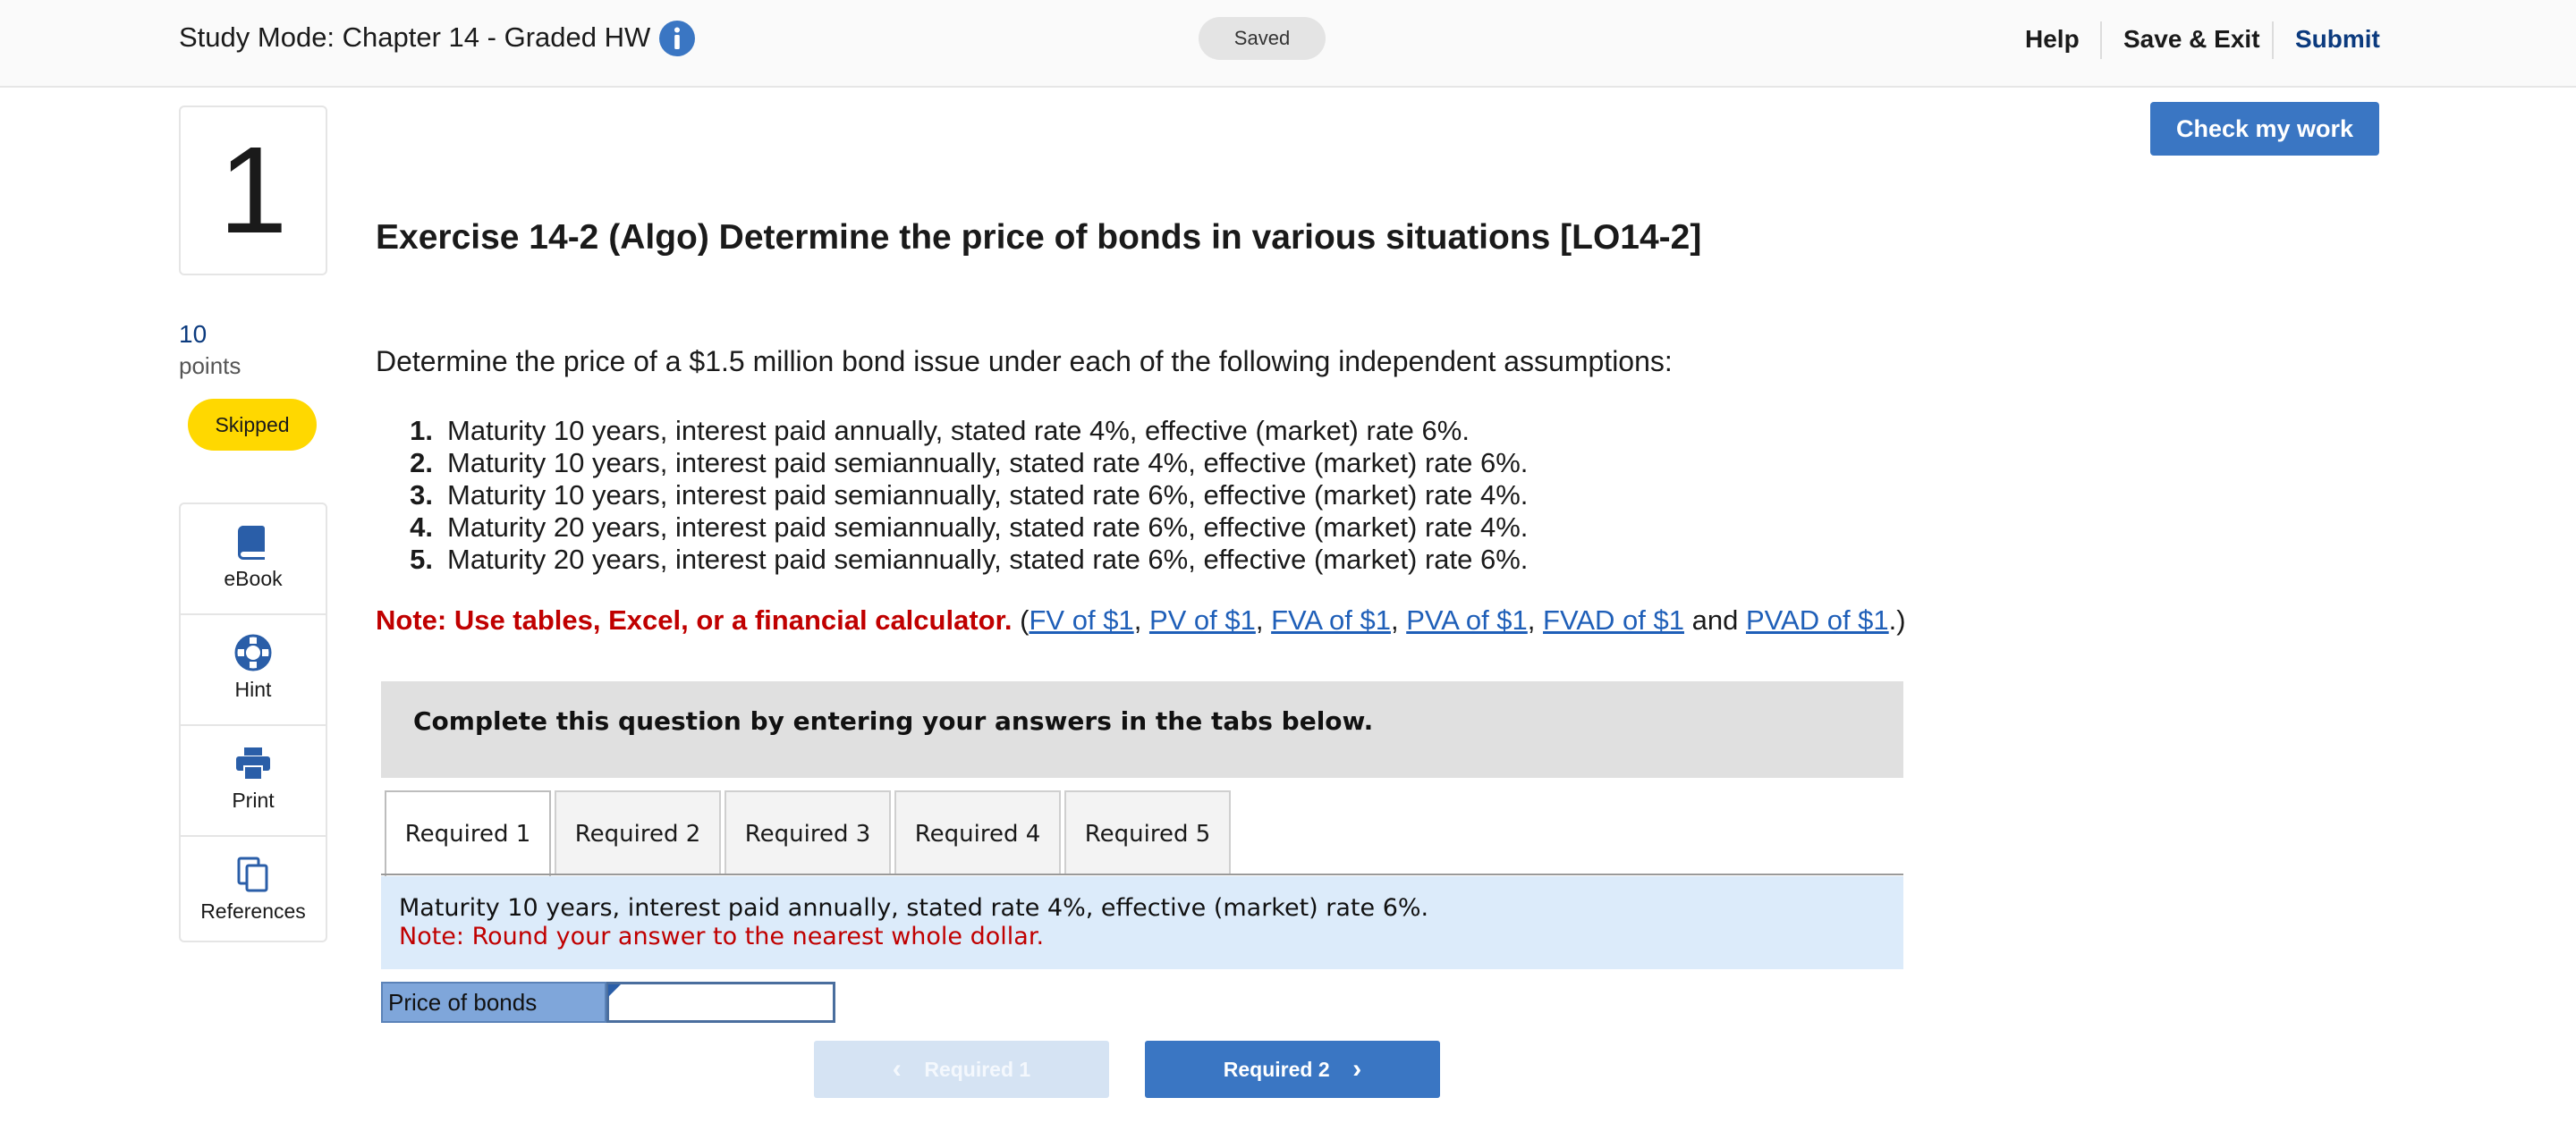 The height and width of the screenshot is (1123, 2576). What do you see at coordinates (253, 190) in the screenshot?
I see `question-number-card: 1` at bounding box center [253, 190].